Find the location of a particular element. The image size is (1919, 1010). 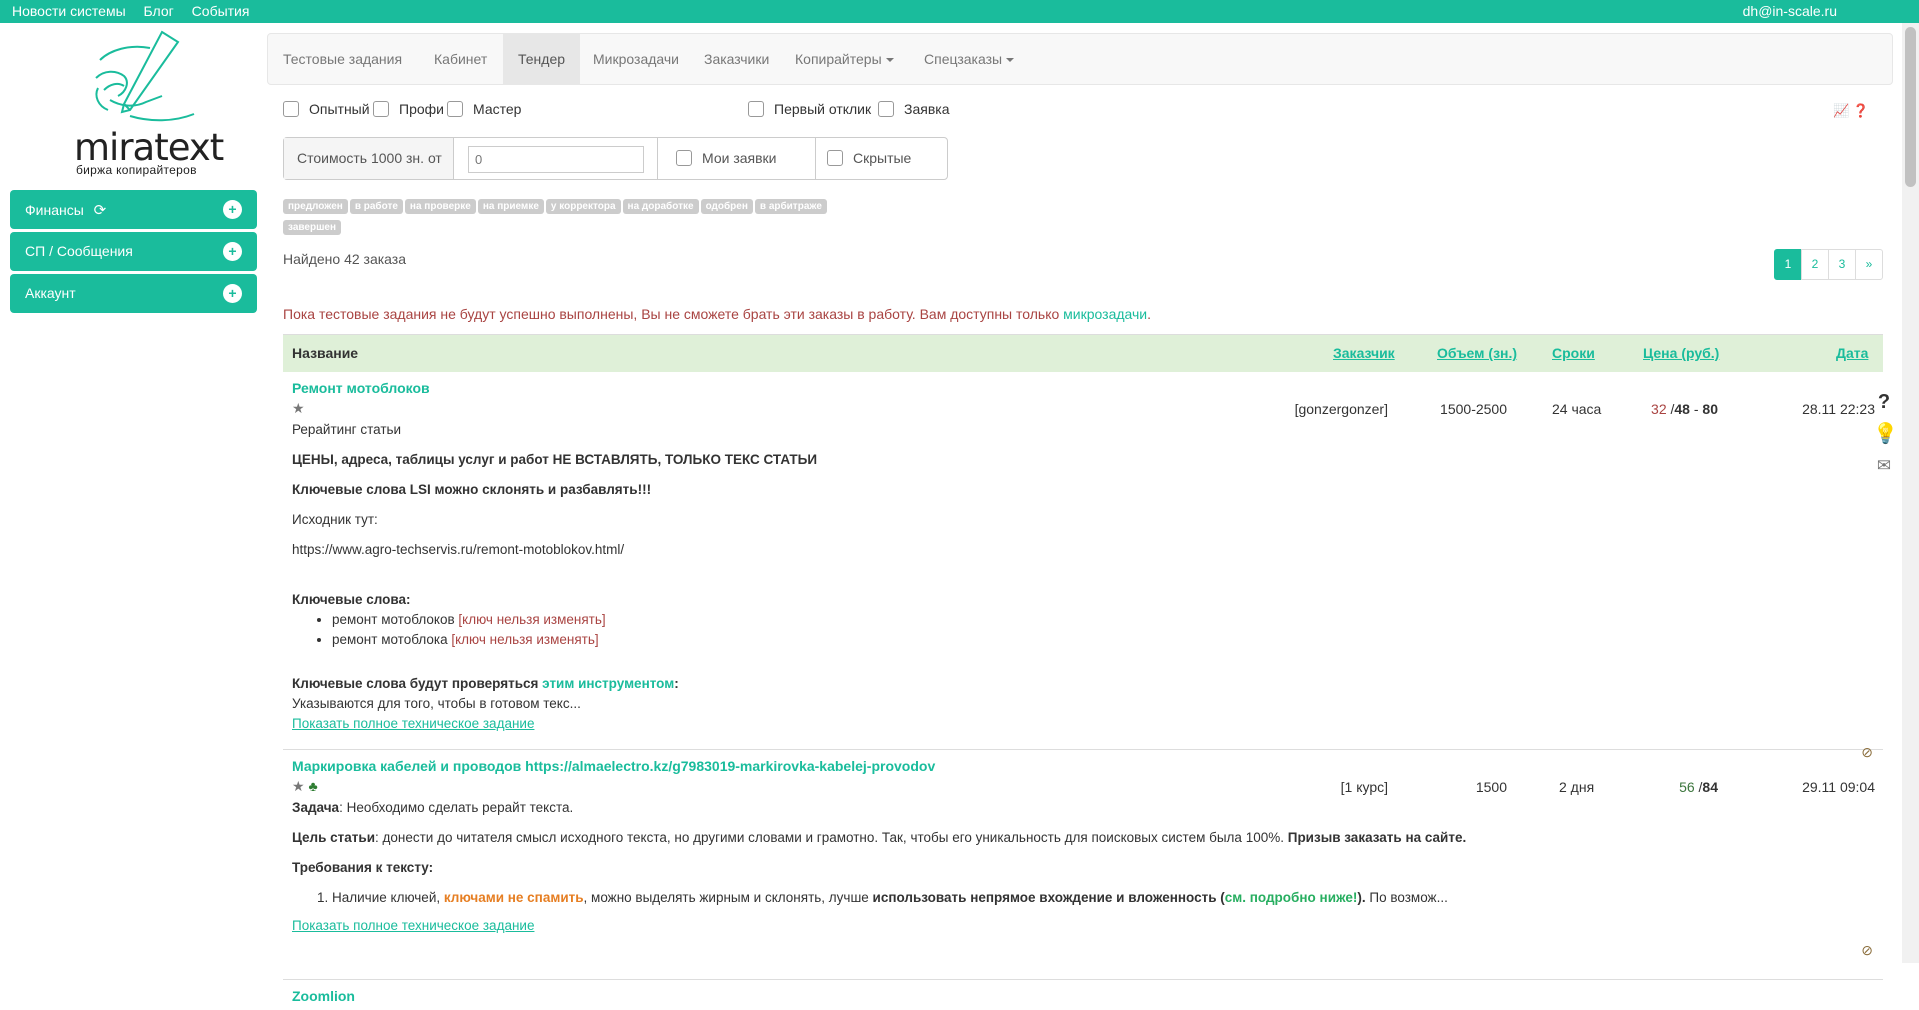

scrollbar is located at coordinates (1910, 493).